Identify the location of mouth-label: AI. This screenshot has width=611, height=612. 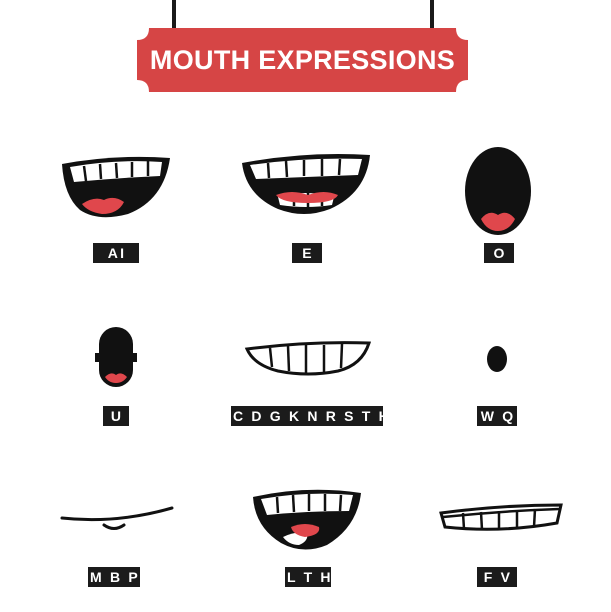
(116, 253).